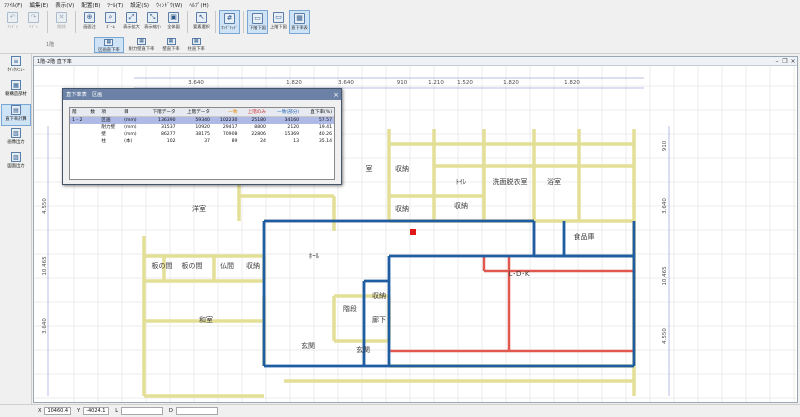 Image resolution: width=800 pixels, height=417 pixels. I want to click on drawing-output-icon: ▨, so click(16, 157).